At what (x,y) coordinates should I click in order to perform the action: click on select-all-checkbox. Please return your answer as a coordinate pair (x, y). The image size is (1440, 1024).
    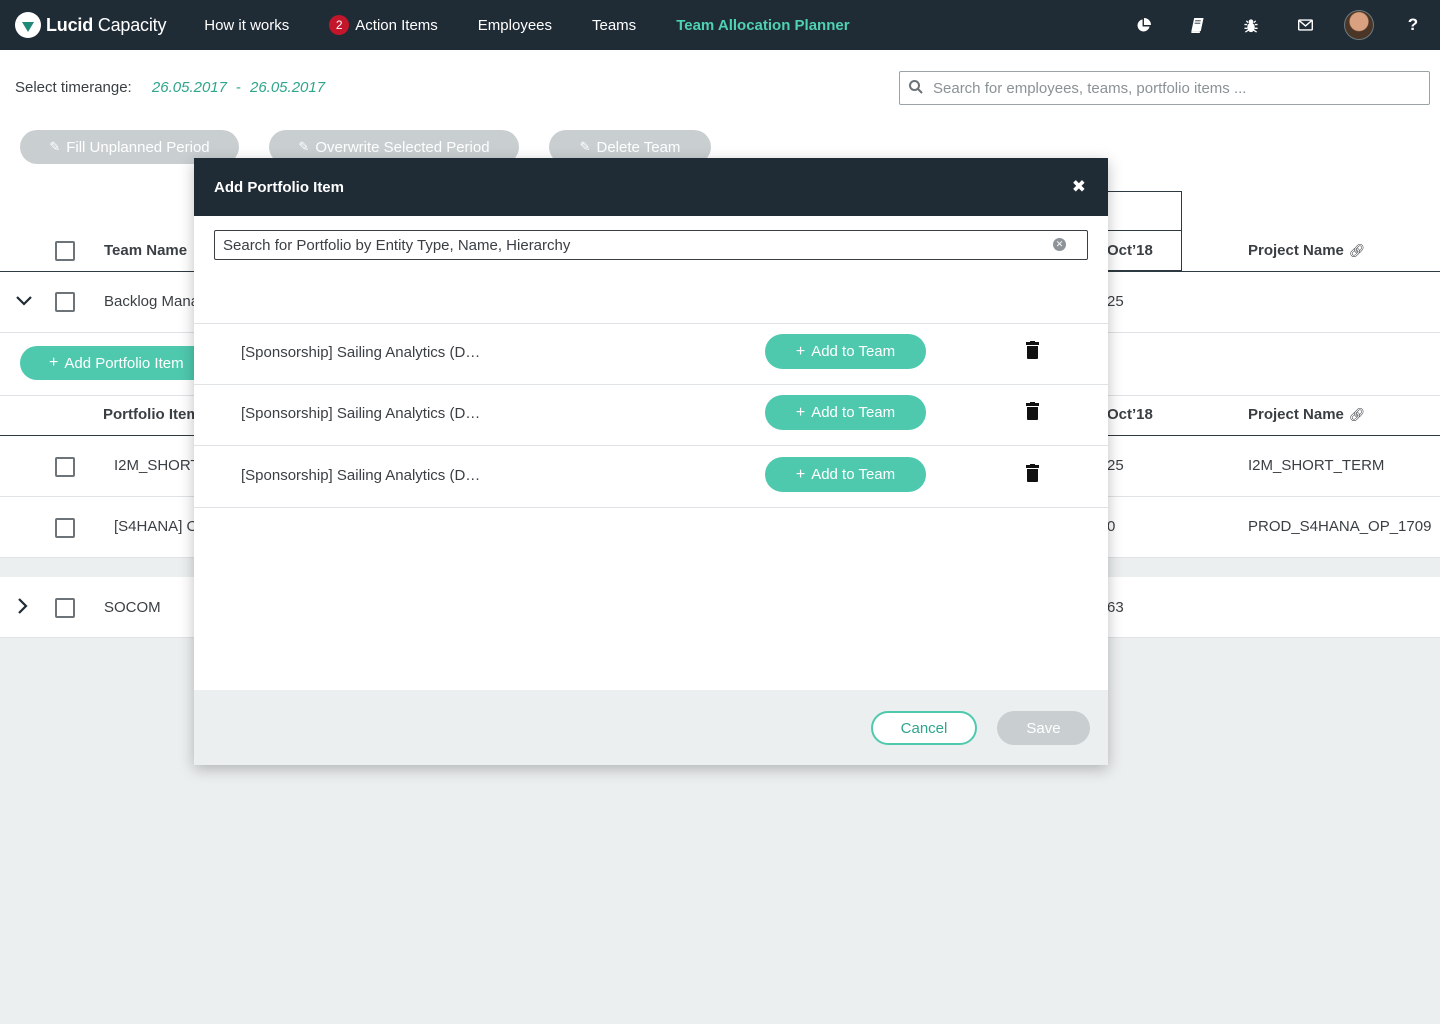
    Looking at the image, I should click on (65, 251).